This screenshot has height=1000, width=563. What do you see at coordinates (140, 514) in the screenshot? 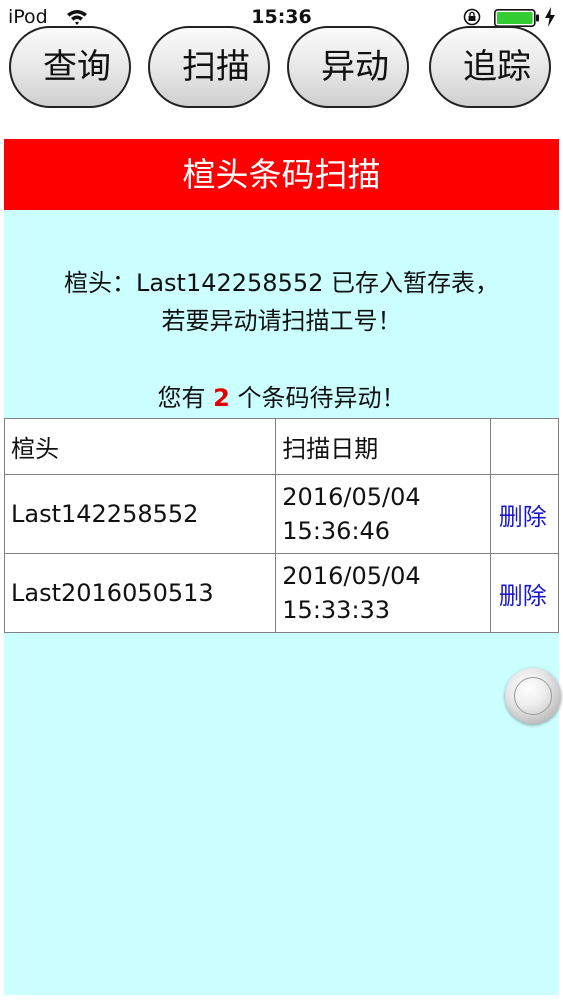
I see `row-code: Last142258552` at bounding box center [140, 514].